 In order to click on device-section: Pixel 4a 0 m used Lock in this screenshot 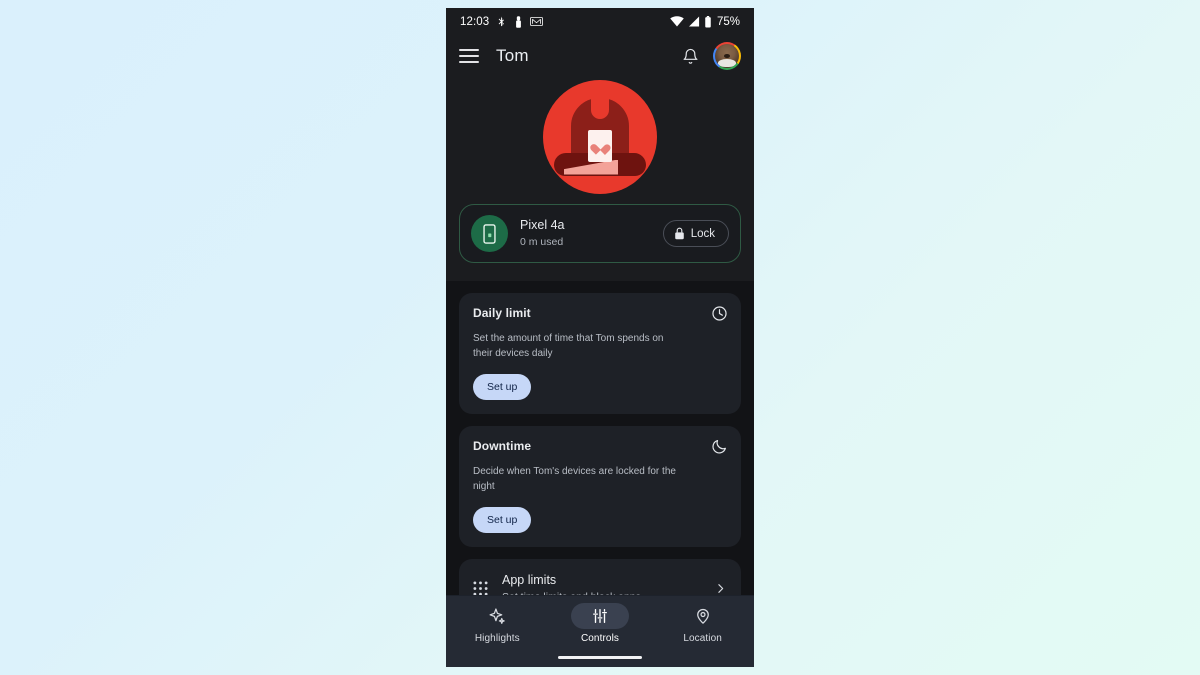, I will do `click(600, 238)`.